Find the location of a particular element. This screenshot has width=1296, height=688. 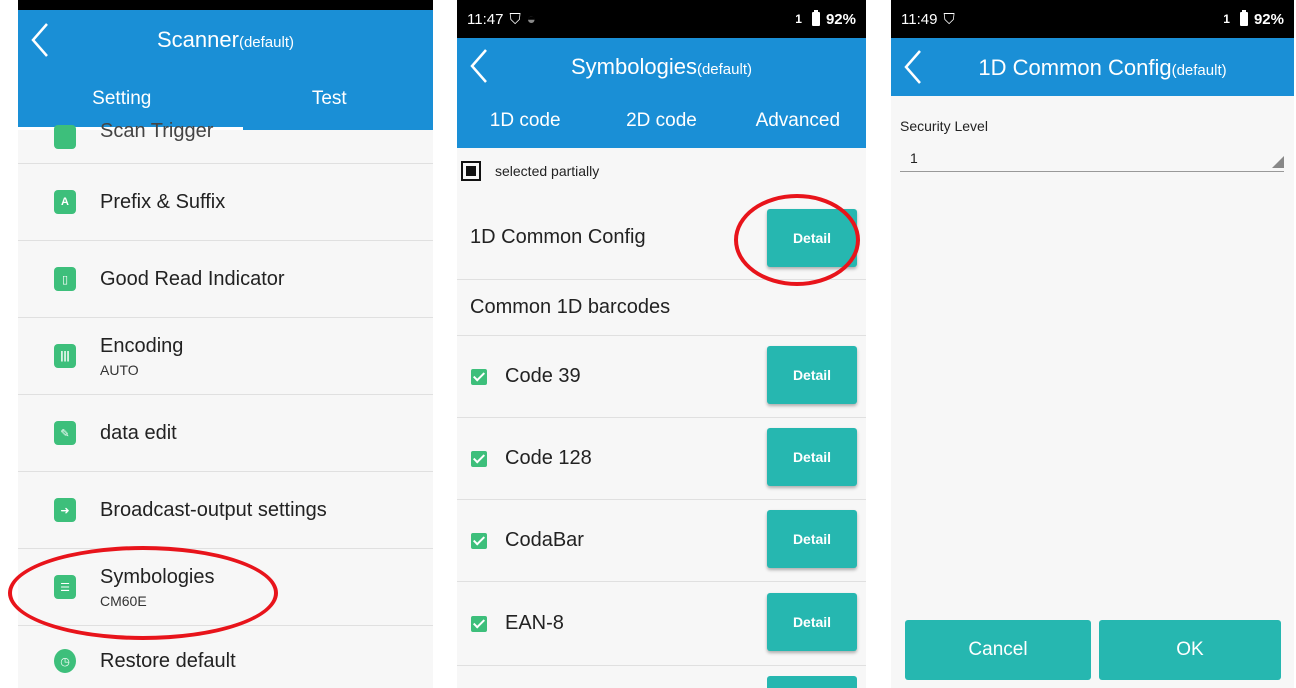

security-level-select: 1 is located at coordinates (1092, 156).